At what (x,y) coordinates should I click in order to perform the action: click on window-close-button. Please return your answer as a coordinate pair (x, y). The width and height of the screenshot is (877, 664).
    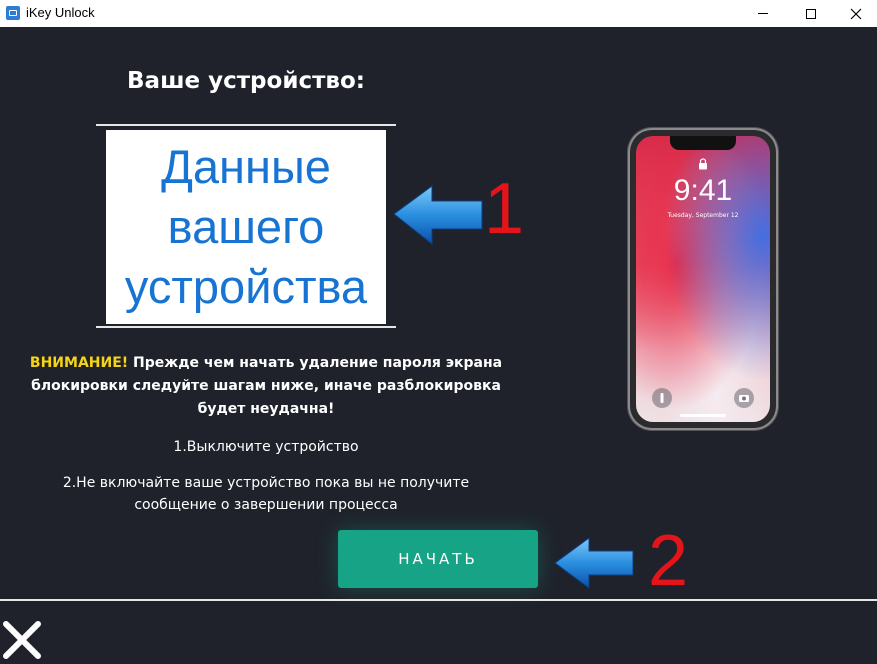
    Looking at the image, I should click on (855, 13).